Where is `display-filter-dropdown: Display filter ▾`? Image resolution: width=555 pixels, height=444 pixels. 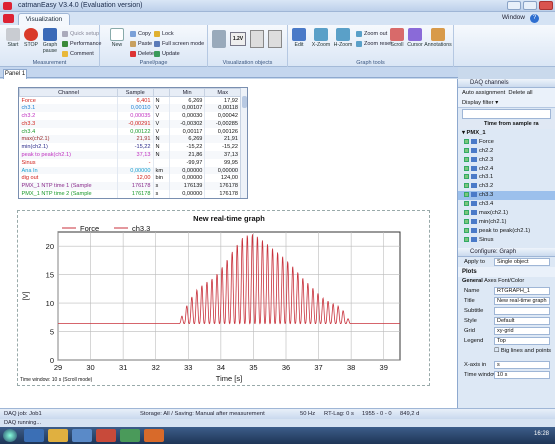
display-filter-dropdown: Display filter ▾ is located at coordinates (506, 103).